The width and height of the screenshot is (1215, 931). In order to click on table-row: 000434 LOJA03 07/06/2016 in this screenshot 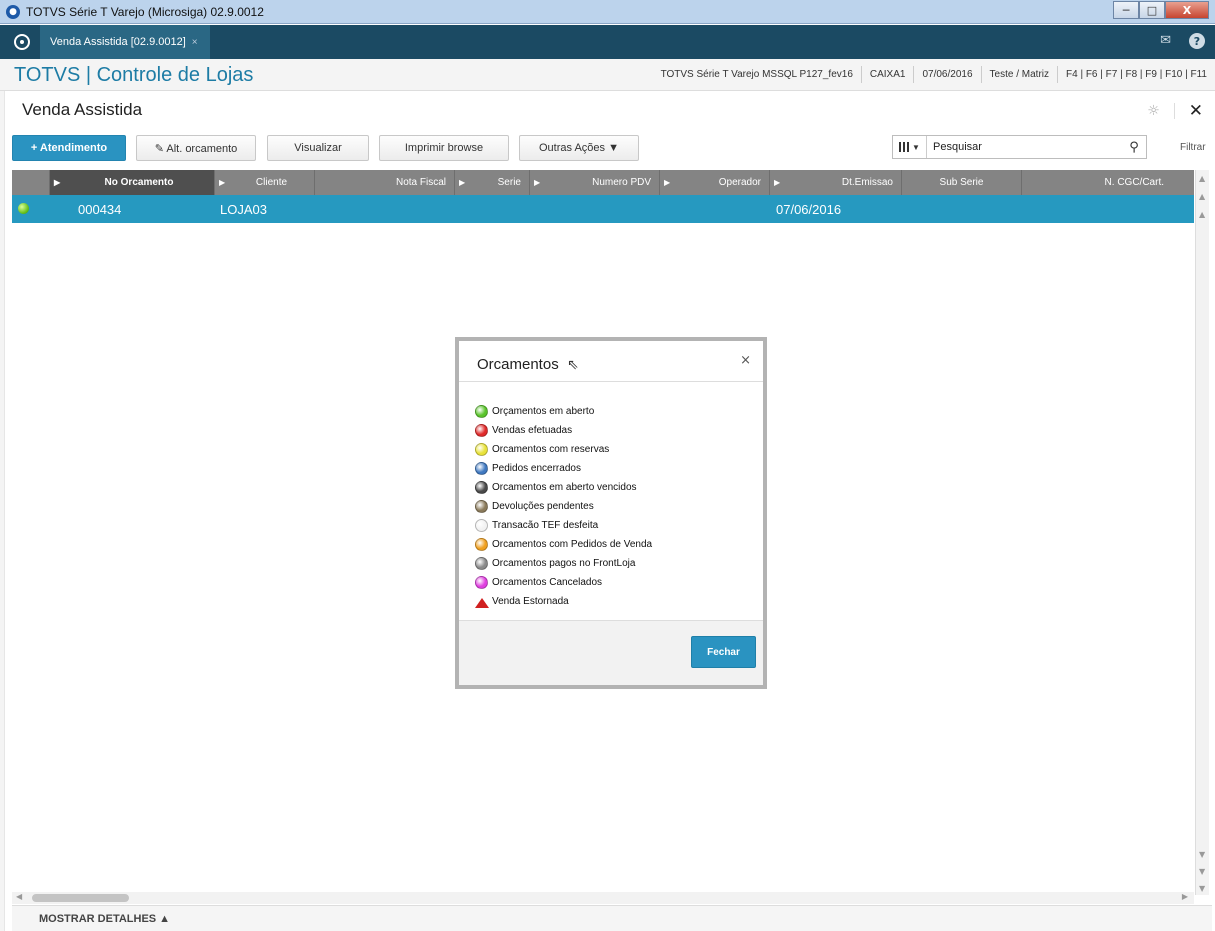, I will do `click(603, 209)`.